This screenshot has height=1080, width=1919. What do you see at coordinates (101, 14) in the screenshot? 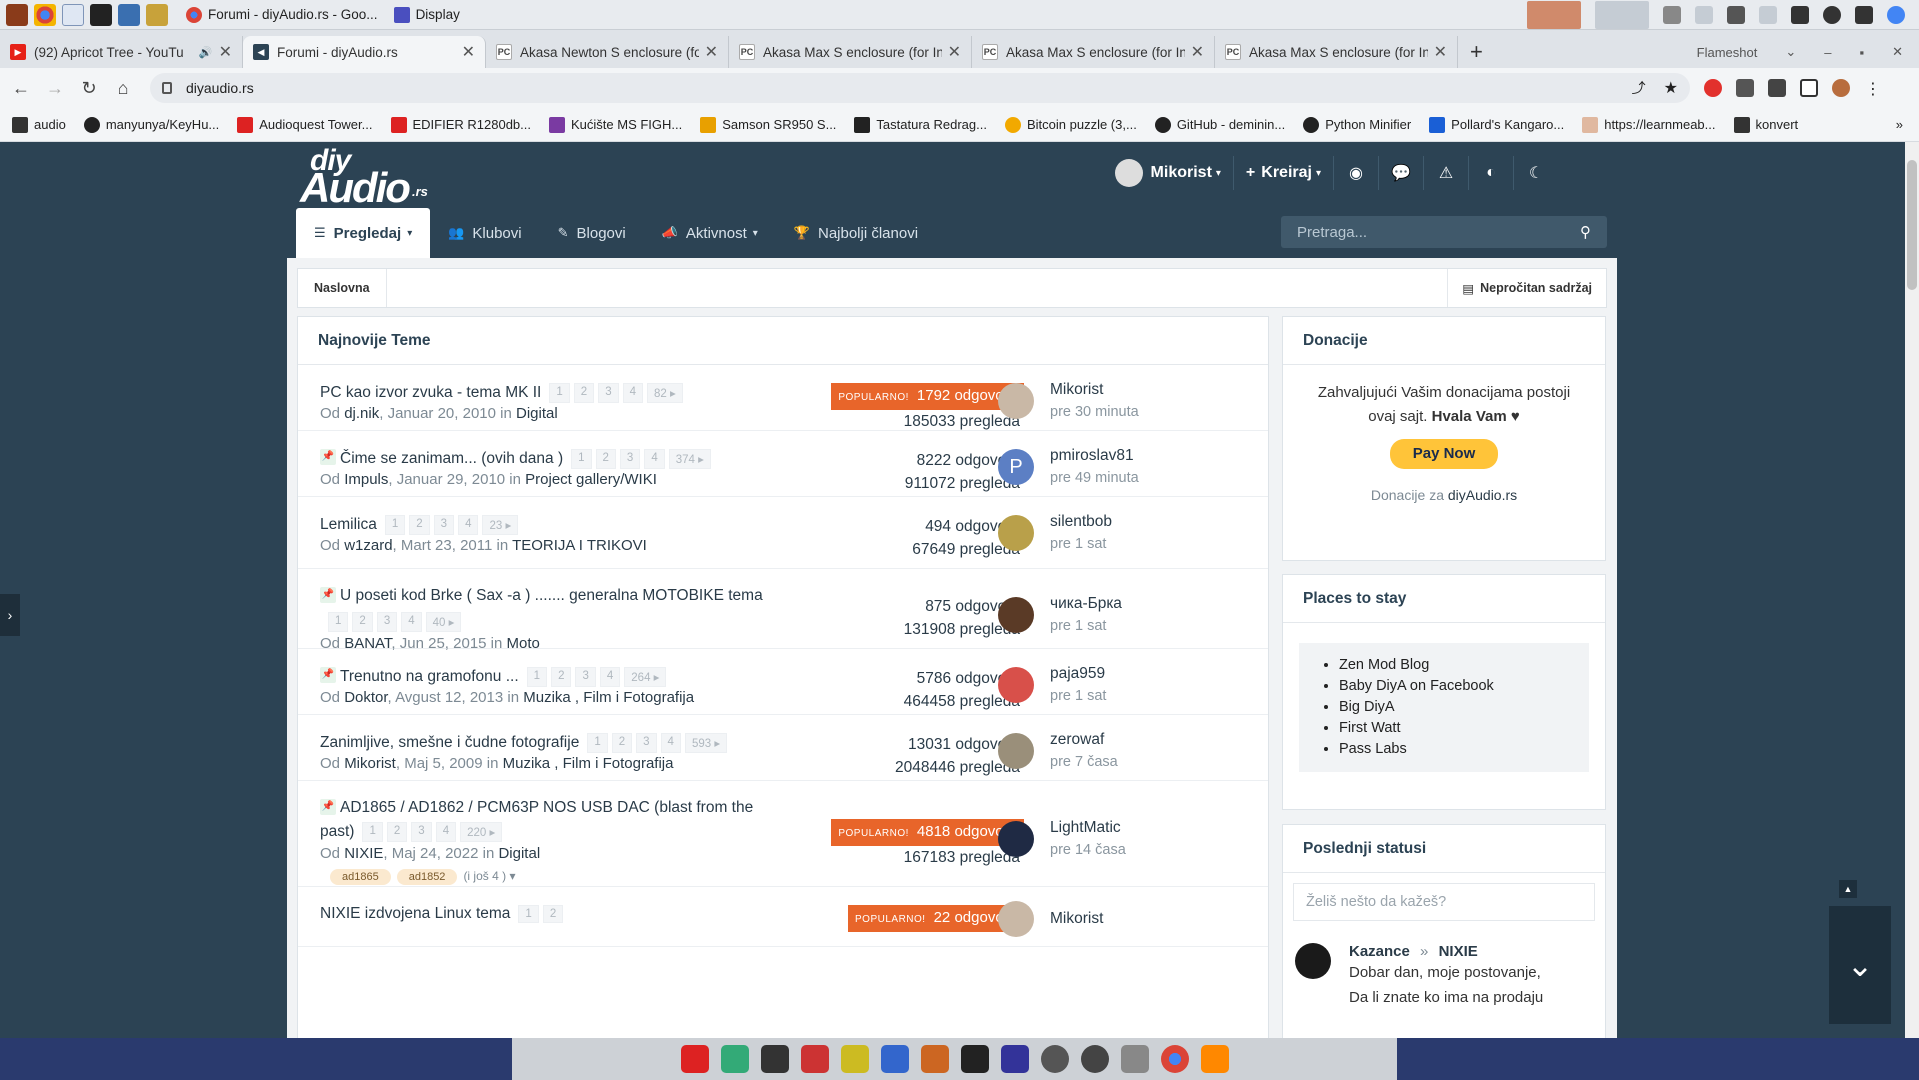
I see `terminal-icon` at bounding box center [101, 14].